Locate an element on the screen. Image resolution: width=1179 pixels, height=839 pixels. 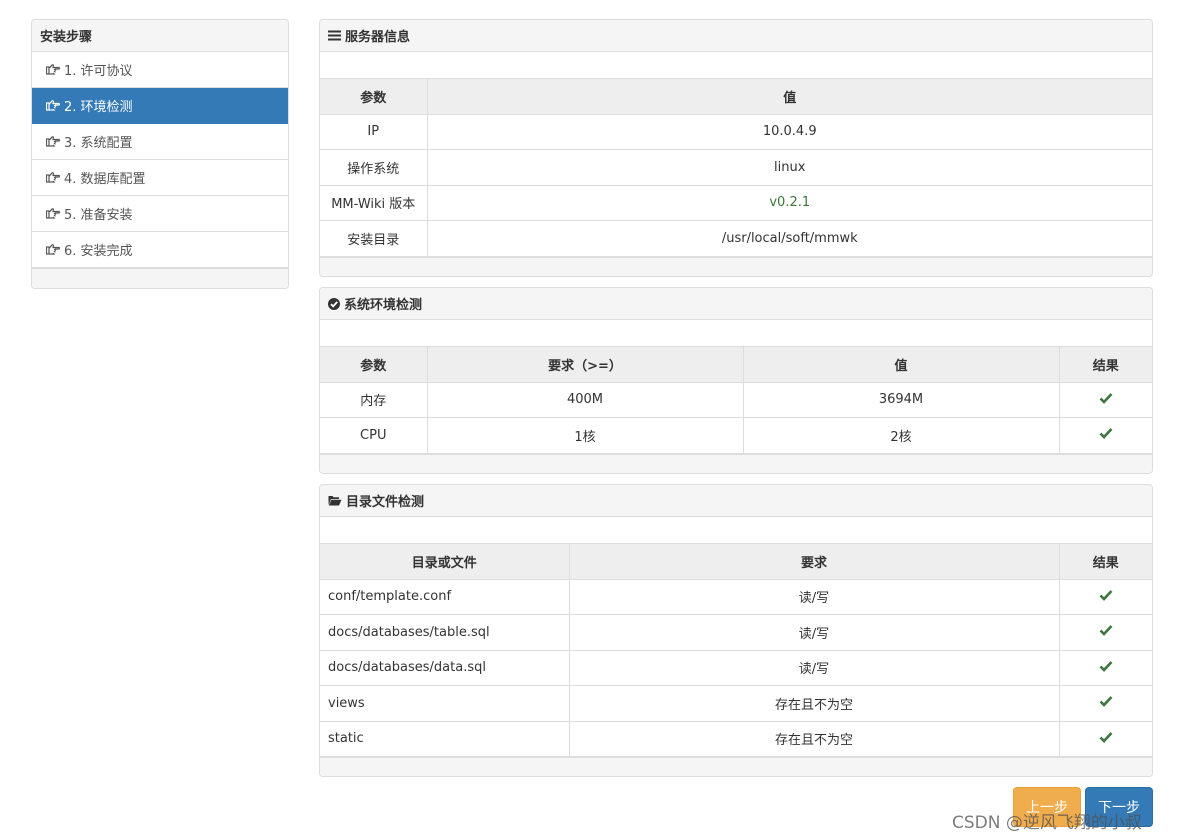
value-cell: linux is located at coordinates (789, 167).